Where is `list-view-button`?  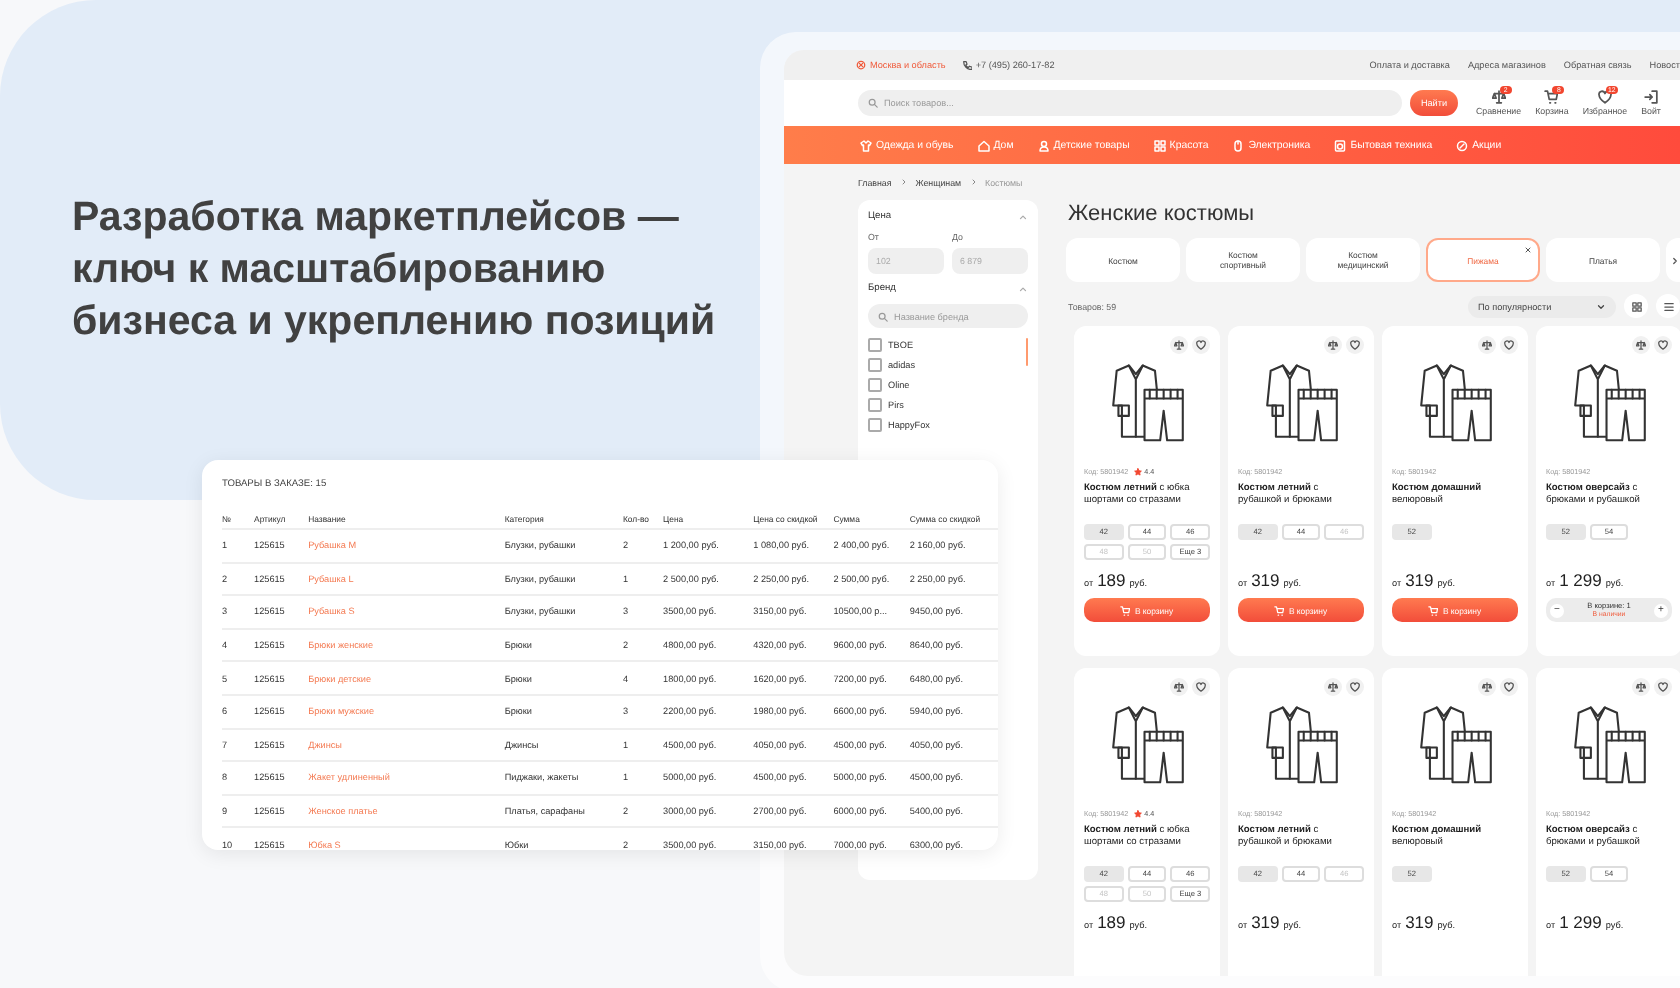 list-view-button is located at coordinates (1668, 306).